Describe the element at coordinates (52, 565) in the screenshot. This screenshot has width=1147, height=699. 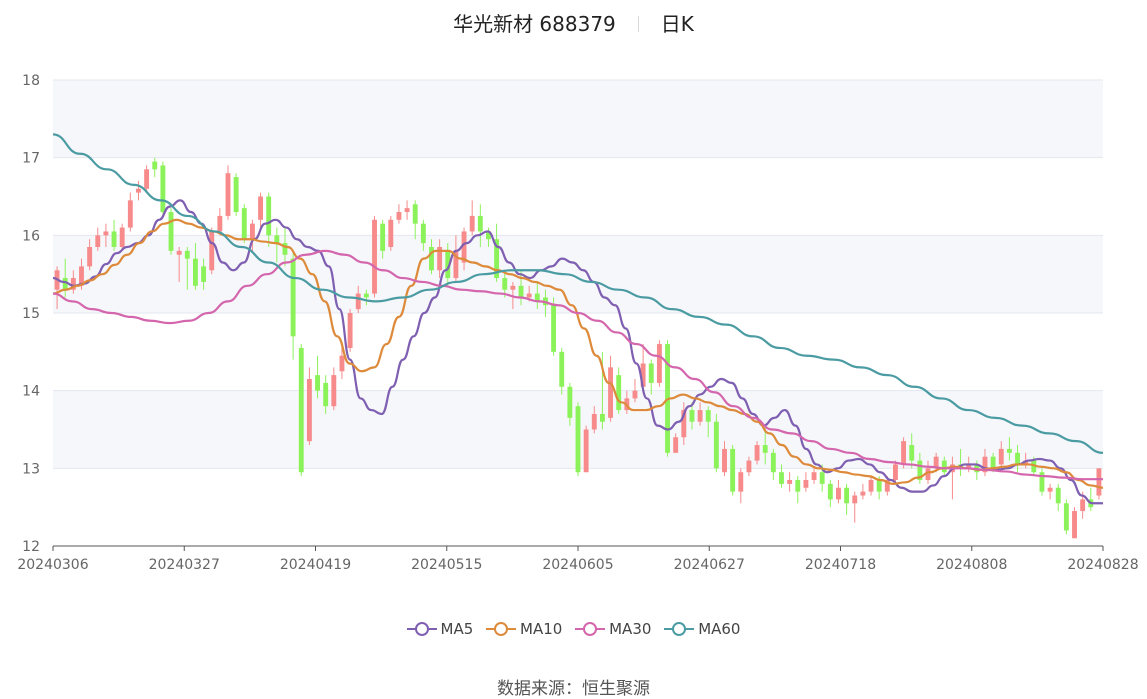
I see `x-tick-label: 20240306` at that location.